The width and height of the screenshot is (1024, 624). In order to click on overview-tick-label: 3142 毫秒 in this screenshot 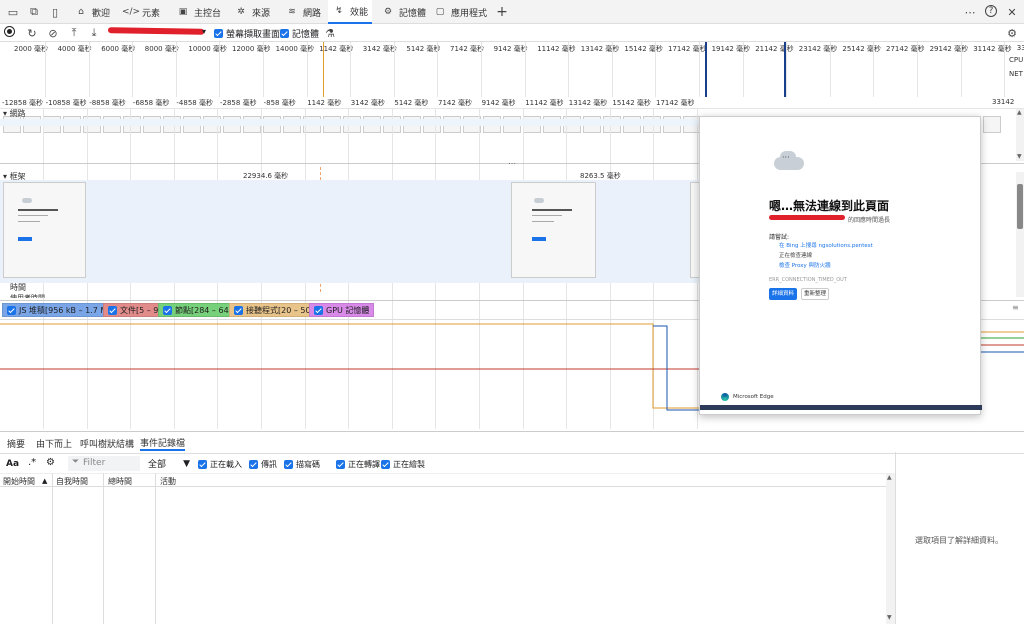, I will do `click(379, 49)`.